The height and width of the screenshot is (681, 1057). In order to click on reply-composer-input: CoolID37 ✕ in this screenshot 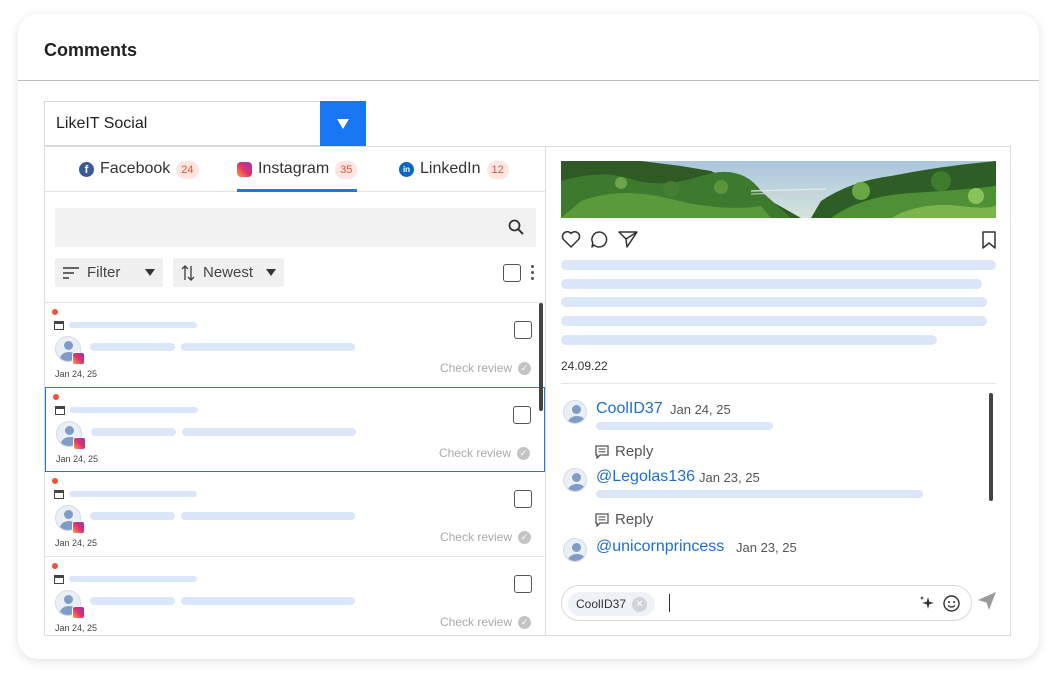, I will do `click(766, 603)`.